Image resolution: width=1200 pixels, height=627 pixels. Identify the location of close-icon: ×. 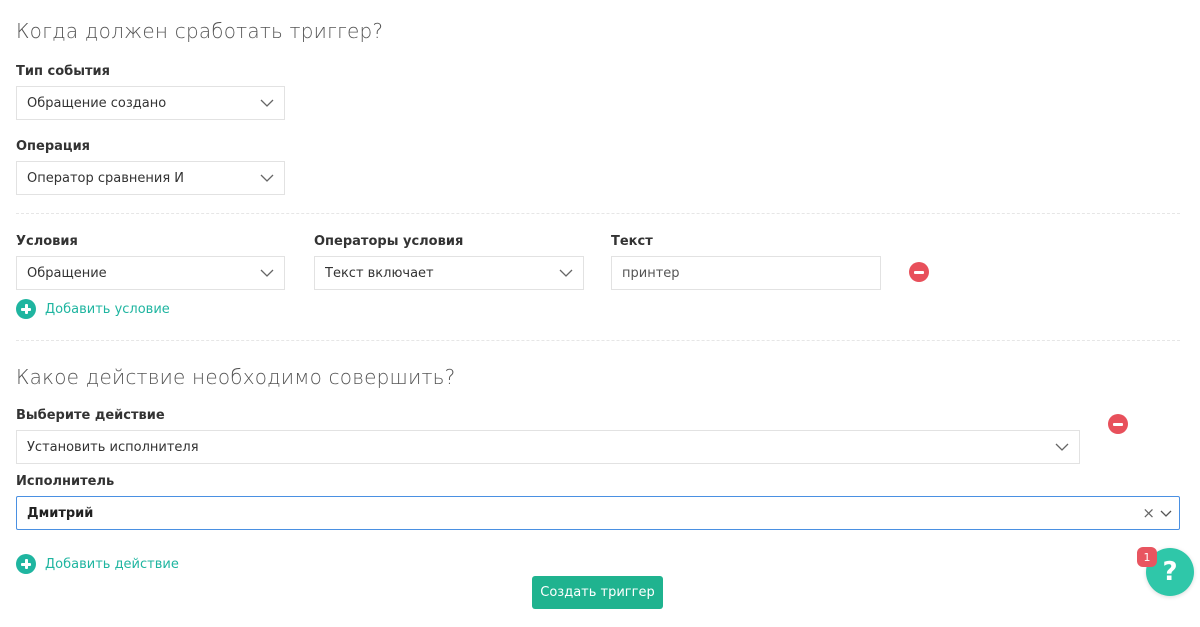
(1148, 513).